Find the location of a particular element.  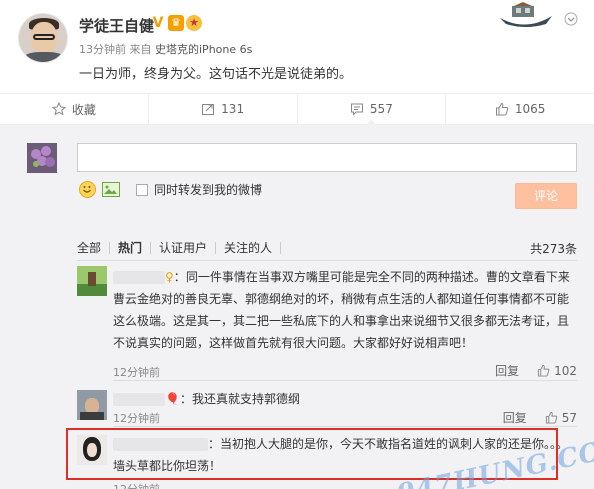

username: 学徒王自健 is located at coordinates (116, 25).